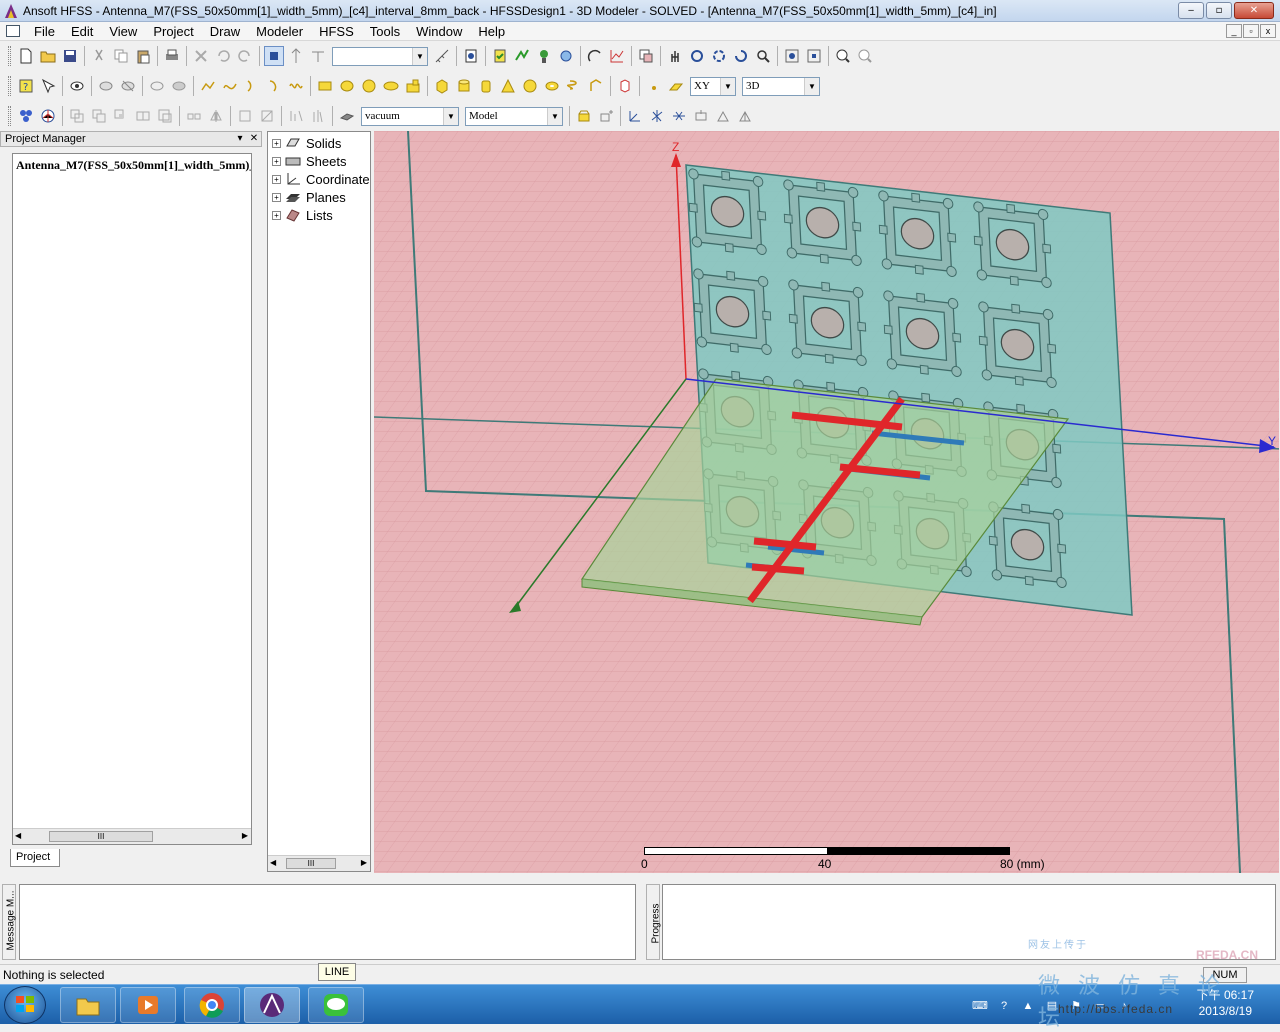 The image size is (1280, 1032). I want to click on draw-ellipse-icon, so click(347, 86).